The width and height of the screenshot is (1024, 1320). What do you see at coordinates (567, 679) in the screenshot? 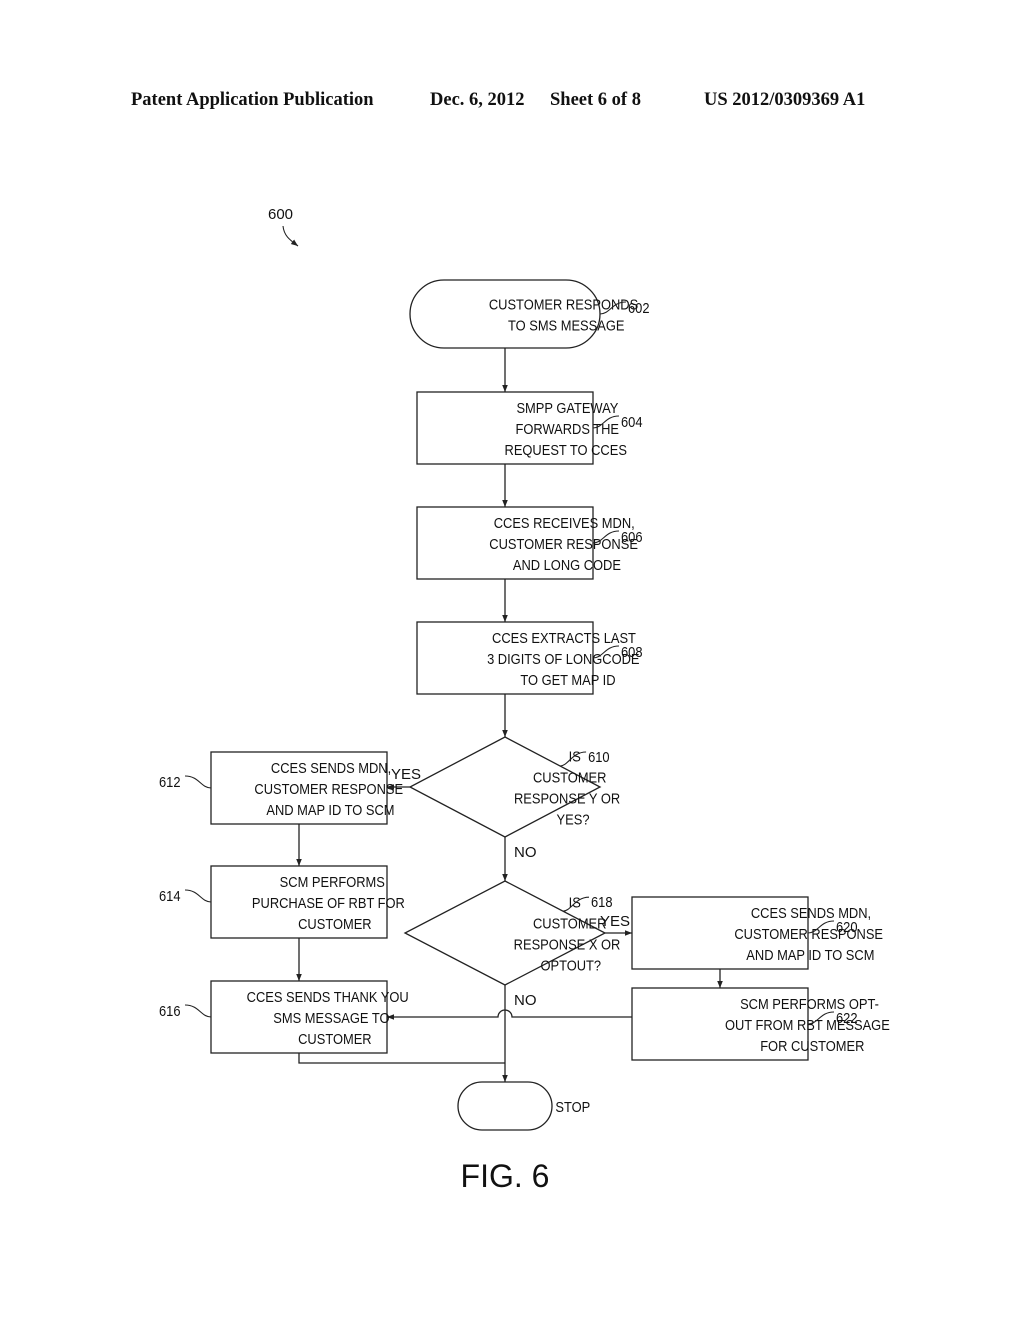
I see `node-text-line: TO GET MAP ID` at bounding box center [567, 679].